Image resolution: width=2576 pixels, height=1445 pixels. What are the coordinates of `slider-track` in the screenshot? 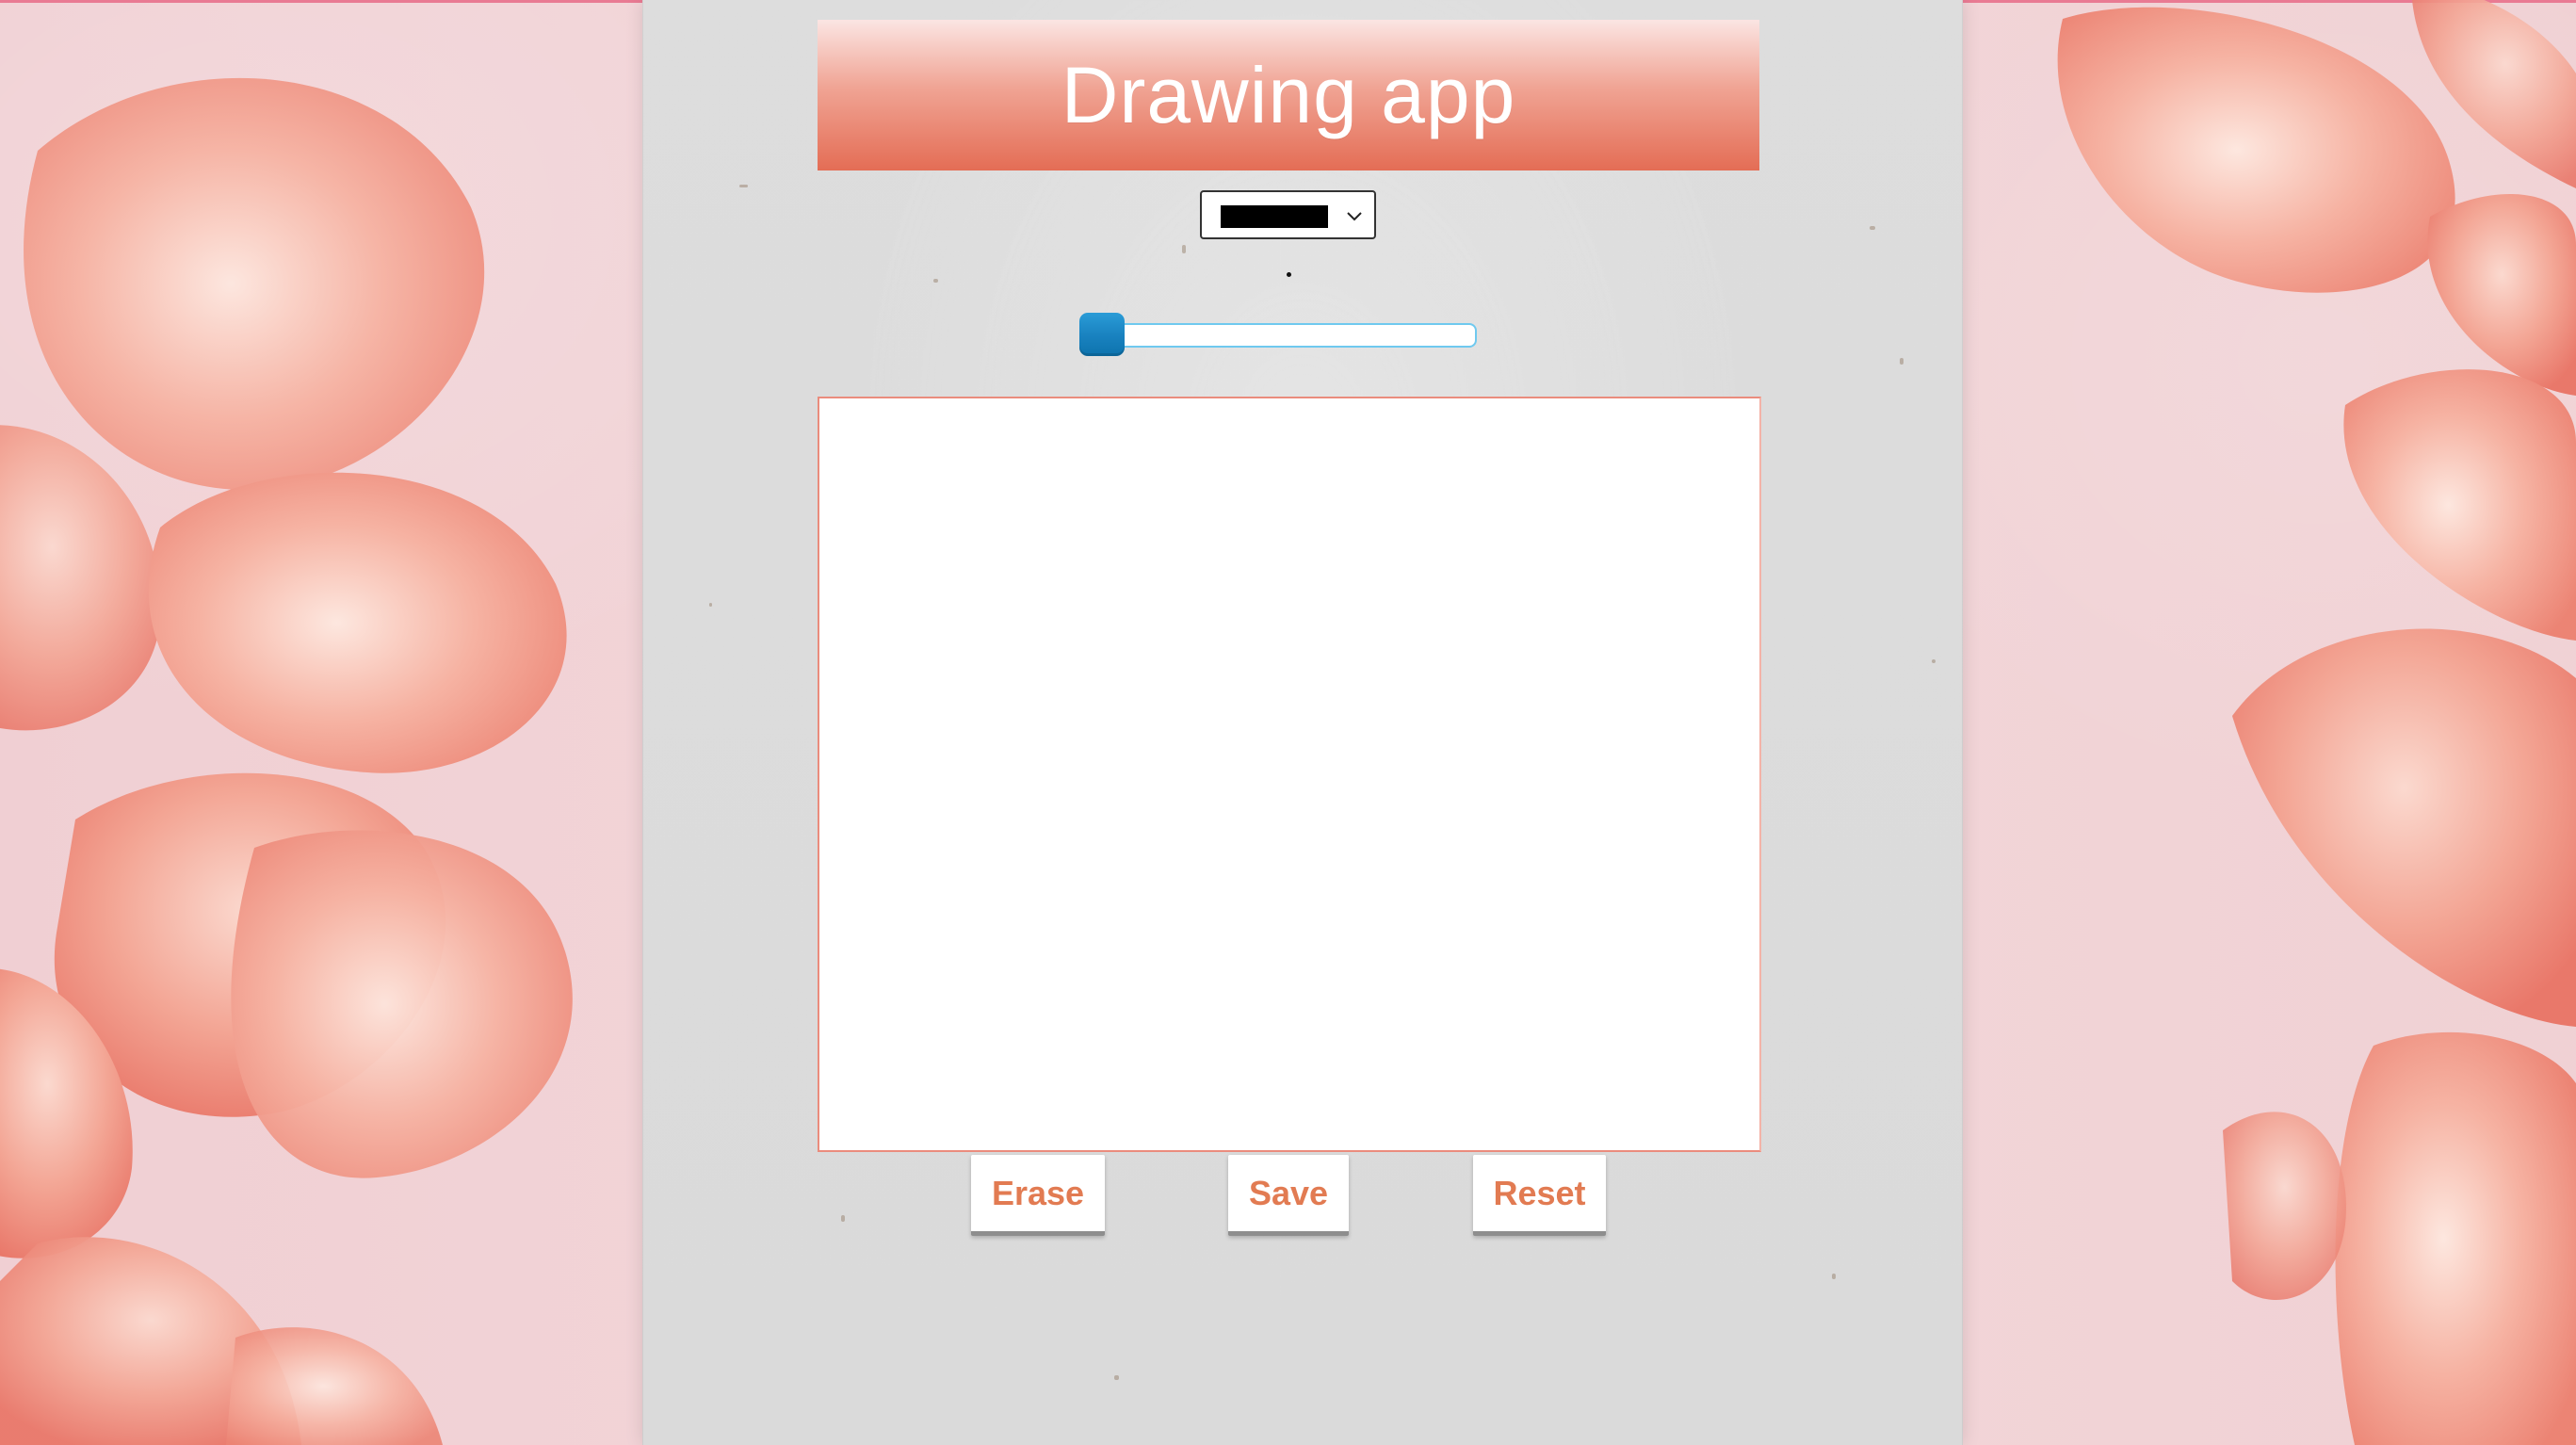 It's located at (1278, 336).